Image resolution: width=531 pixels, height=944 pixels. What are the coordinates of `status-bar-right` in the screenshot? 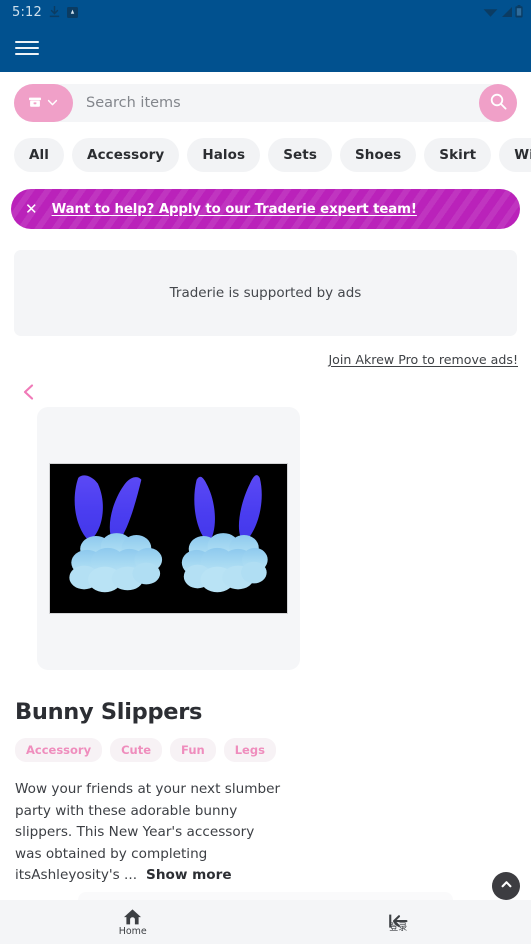 It's located at (503, 12).